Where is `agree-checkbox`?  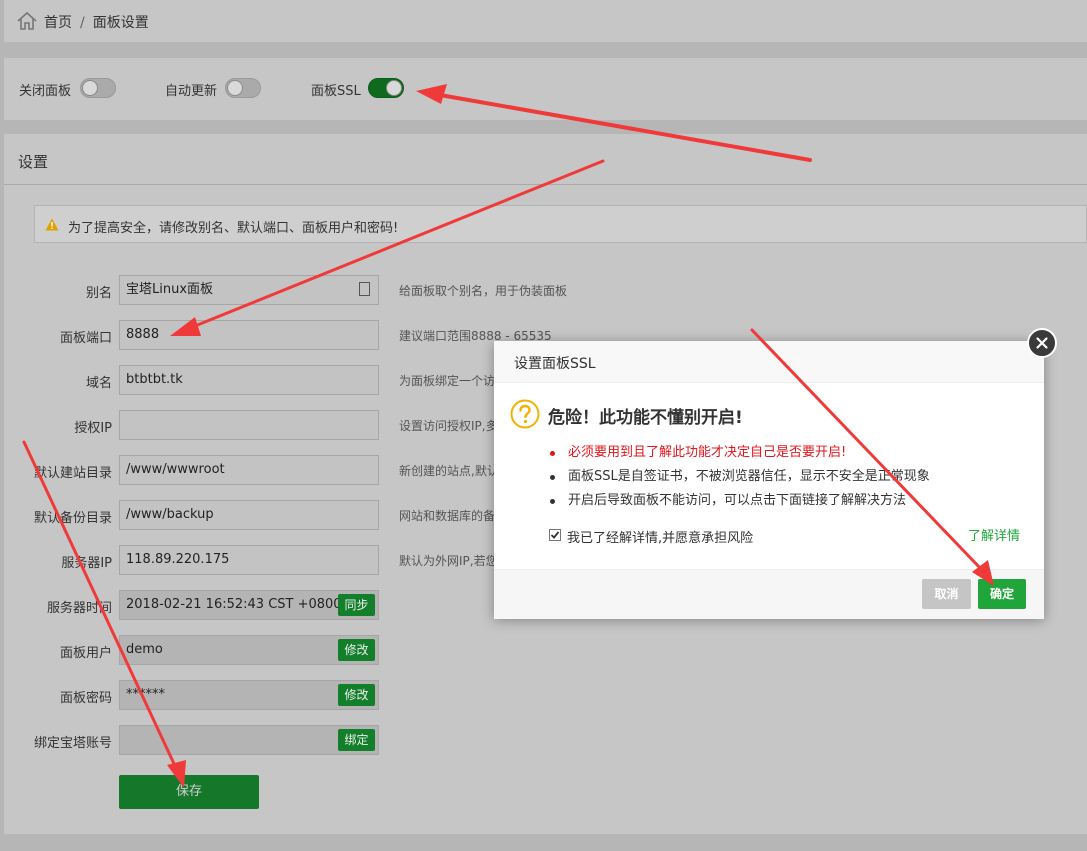
agree-checkbox is located at coordinates (555, 535).